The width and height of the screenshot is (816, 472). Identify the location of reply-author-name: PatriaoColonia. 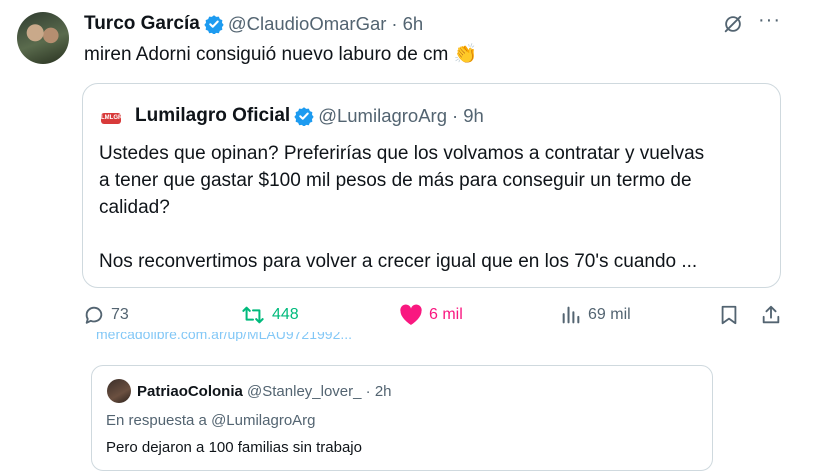
(190, 391).